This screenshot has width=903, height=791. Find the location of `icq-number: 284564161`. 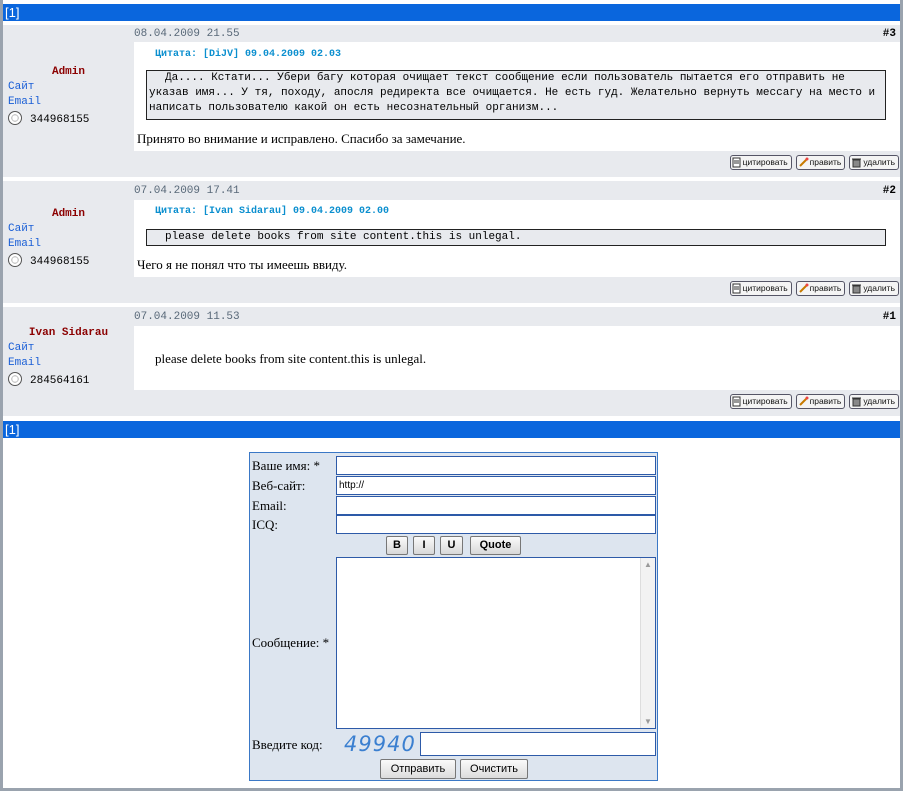

icq-number: 284564161 is located at coordinates (60, 381).